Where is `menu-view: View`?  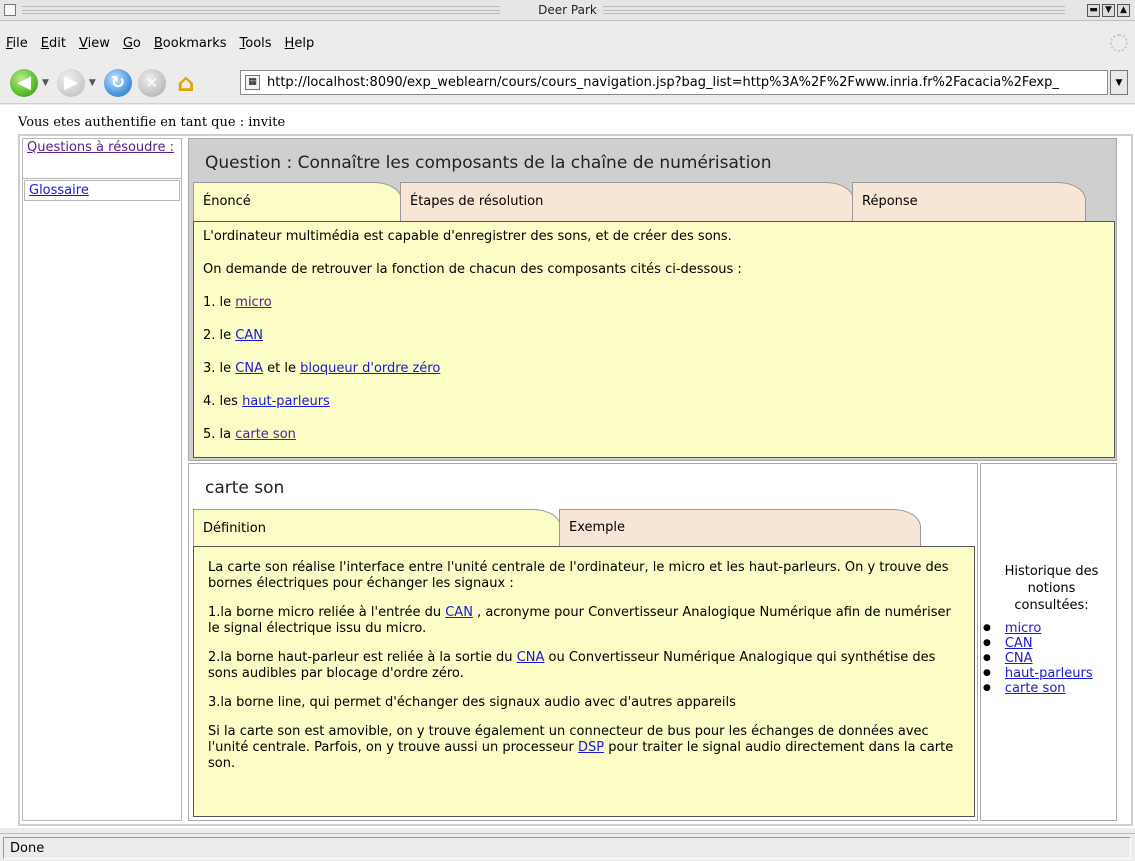 menu-view: View is located at coordinates (94, 43).